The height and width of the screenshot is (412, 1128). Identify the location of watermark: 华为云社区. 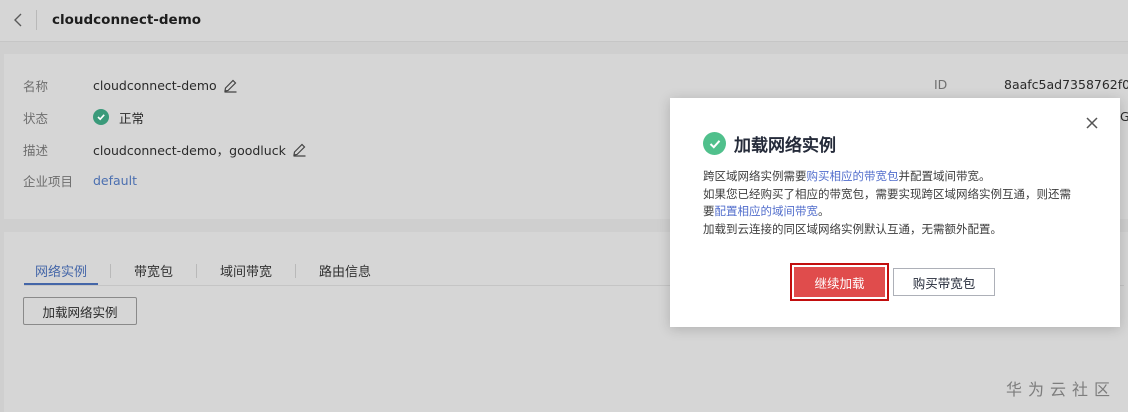
(1061, 389).